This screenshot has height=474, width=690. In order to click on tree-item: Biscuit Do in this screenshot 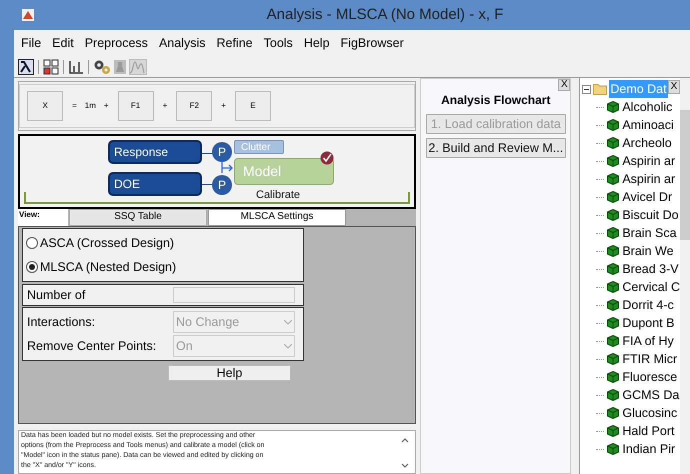, I will do `click(650, 215)`.